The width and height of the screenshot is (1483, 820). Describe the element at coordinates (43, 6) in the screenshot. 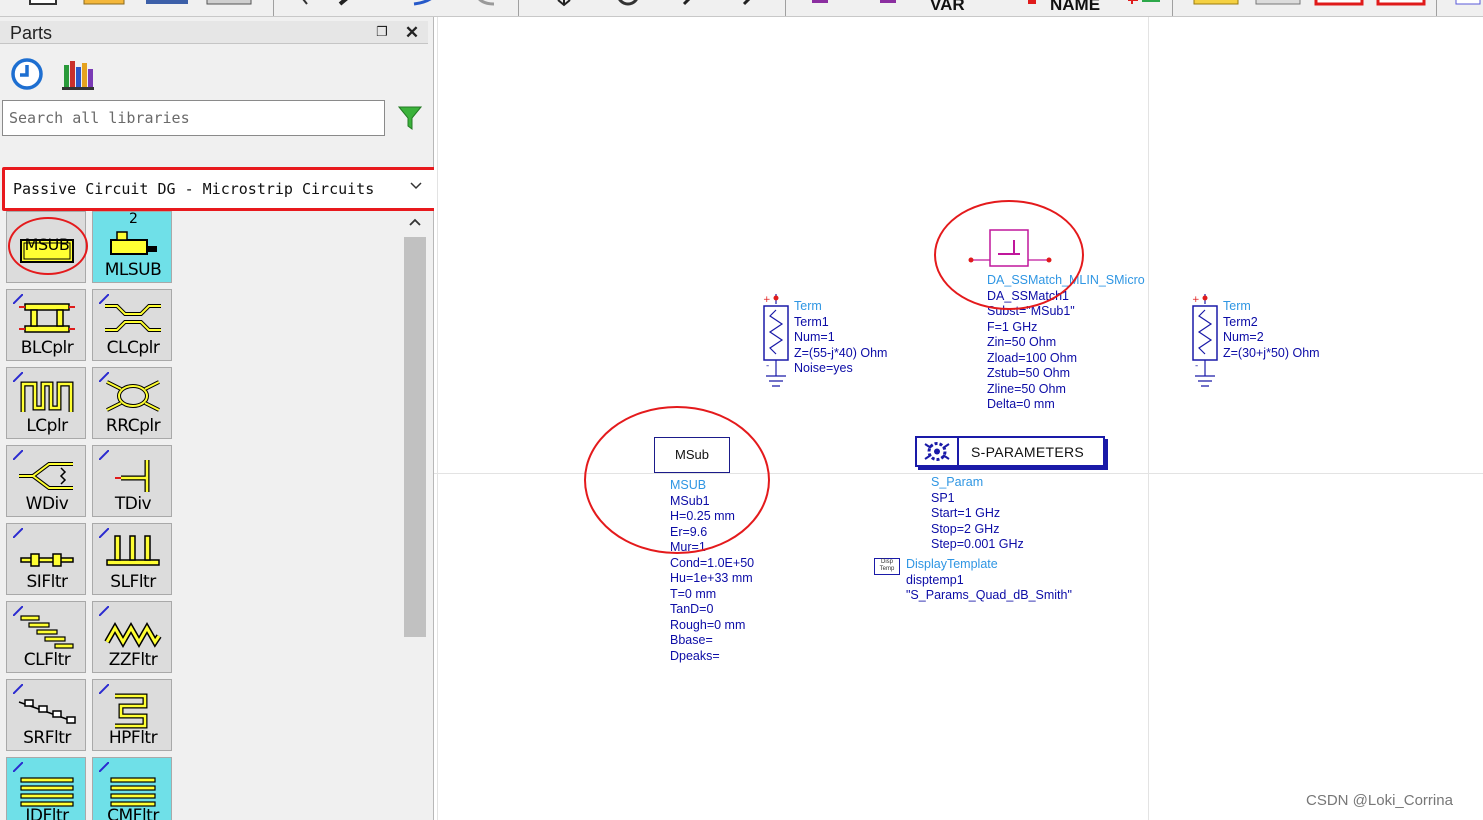

I see `new-document-icon` at that location.